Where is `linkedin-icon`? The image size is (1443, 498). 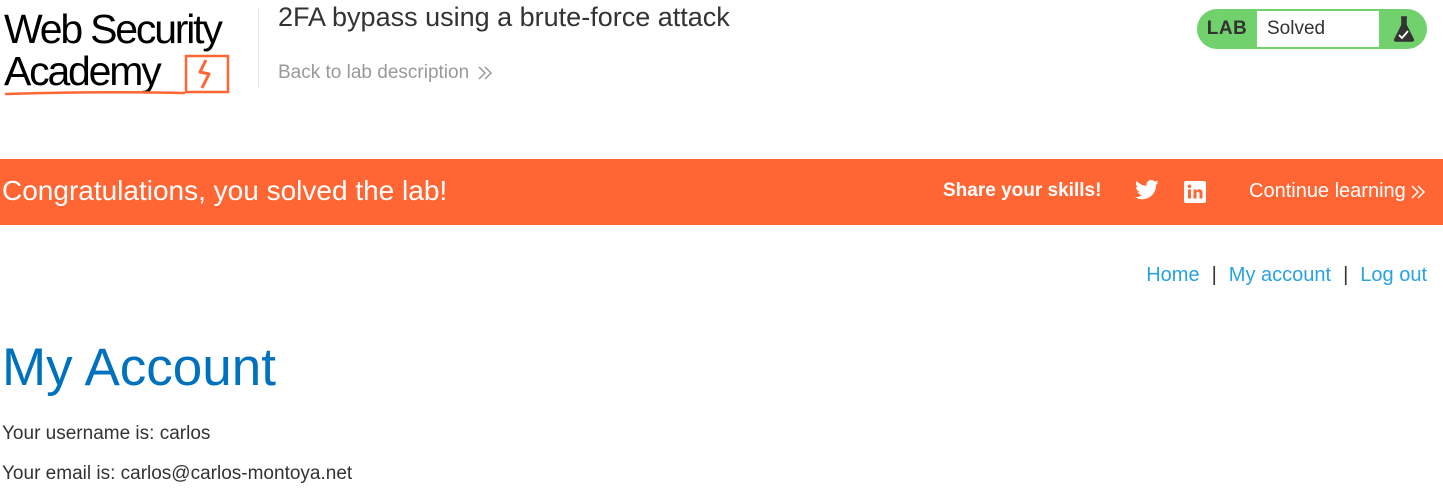
linkedin-icon is located at coordinates (1195, 192).